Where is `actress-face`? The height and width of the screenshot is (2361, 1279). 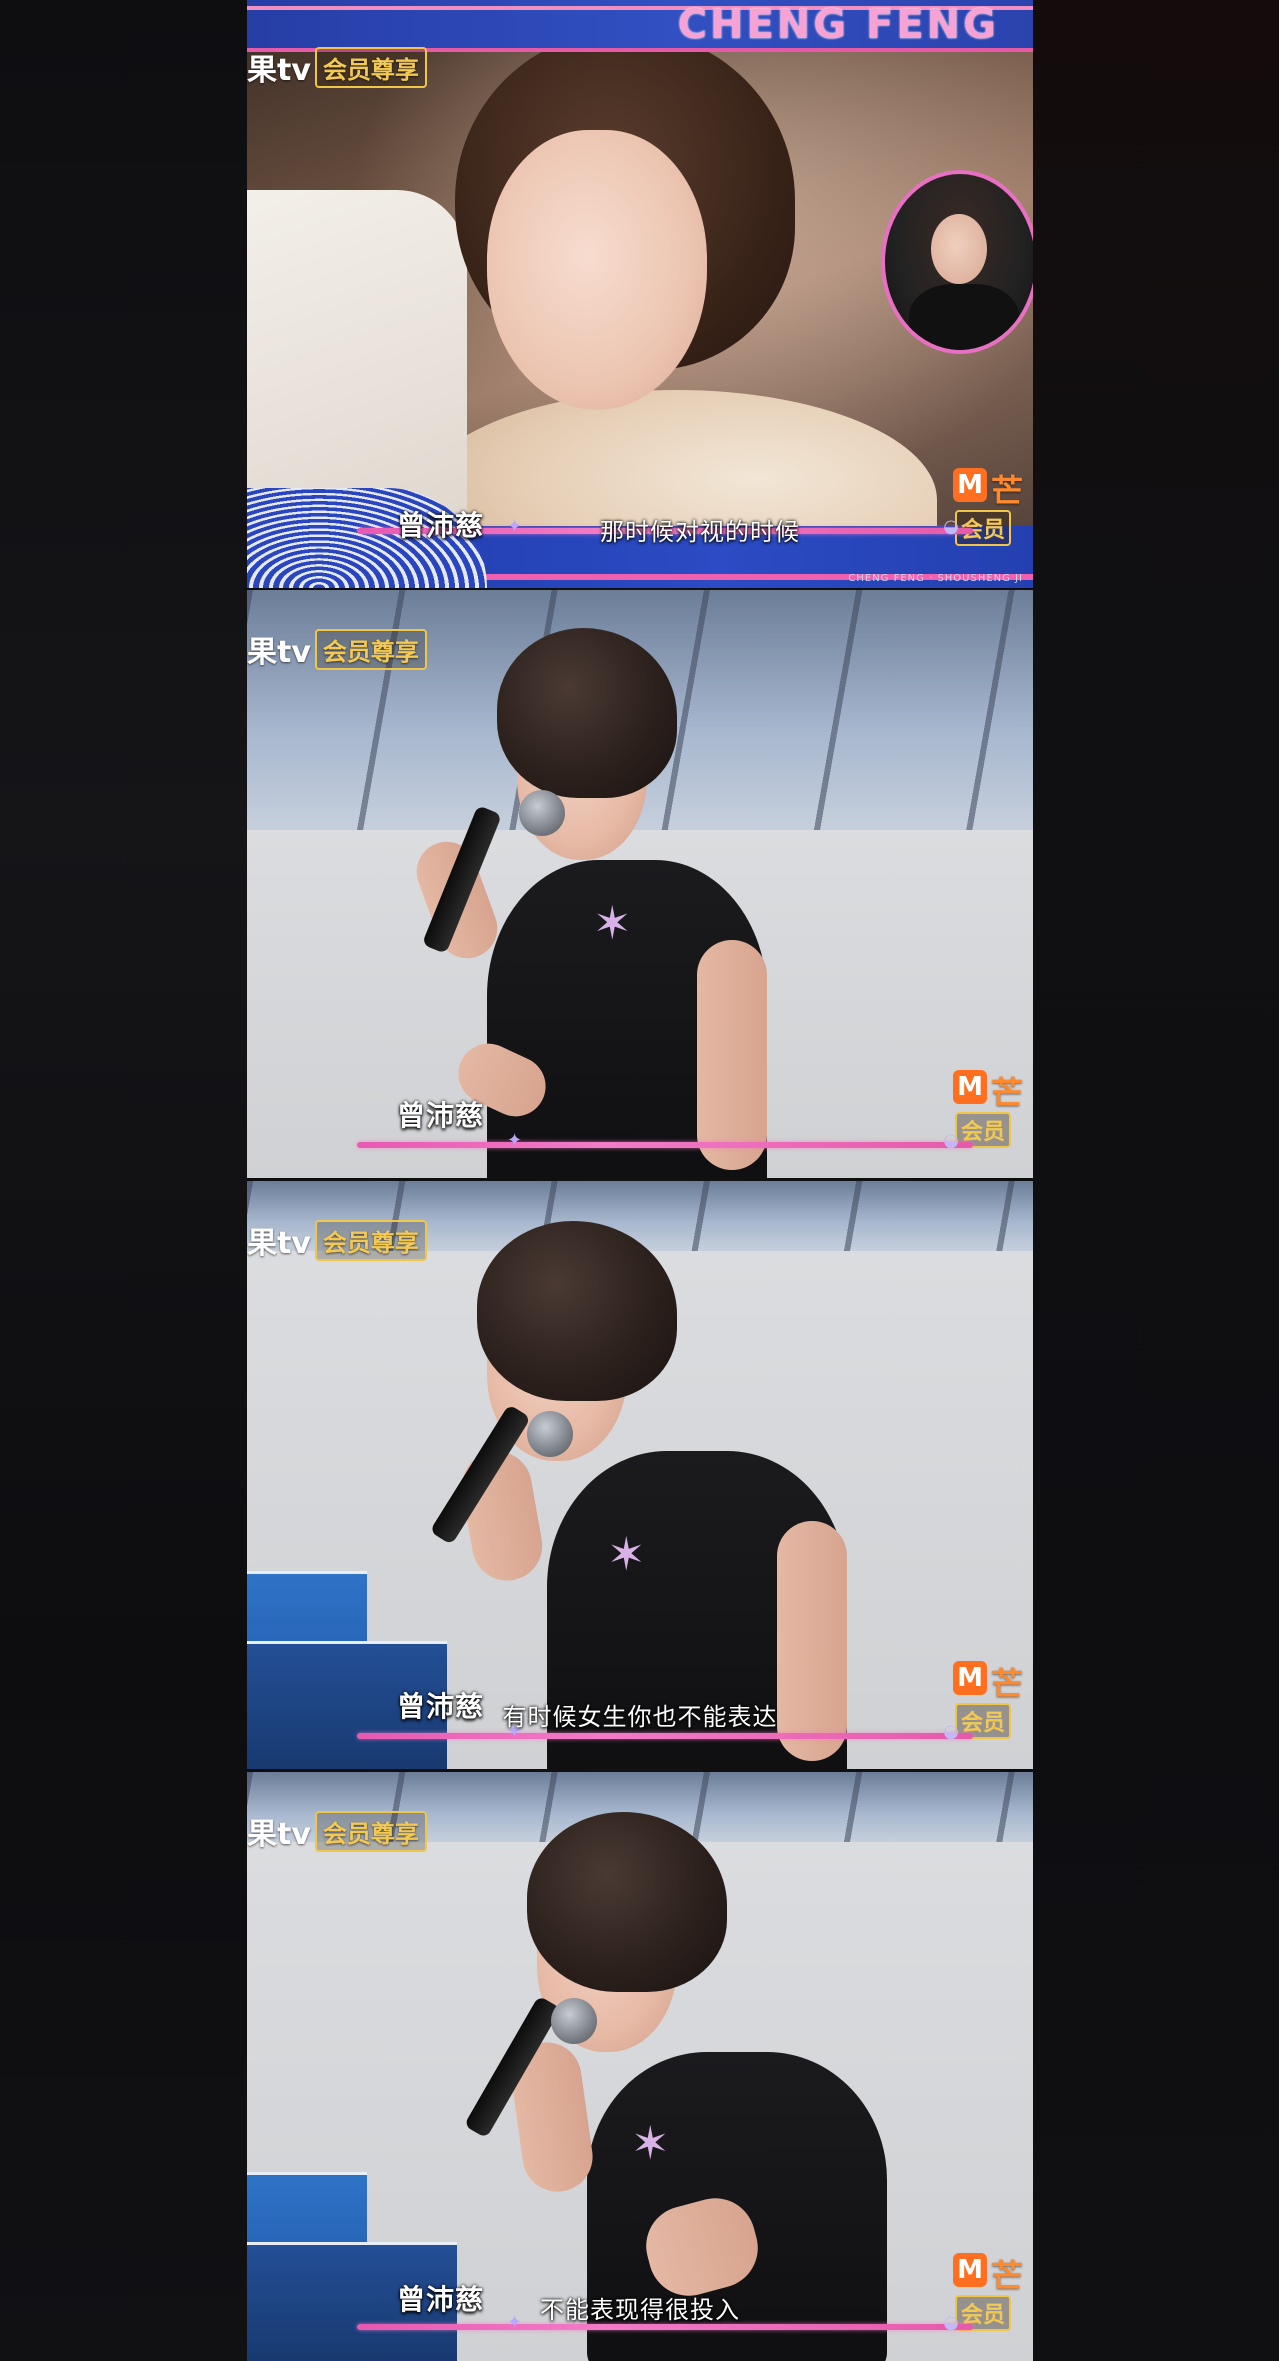
actress-face is located at coordinates (597, 270).